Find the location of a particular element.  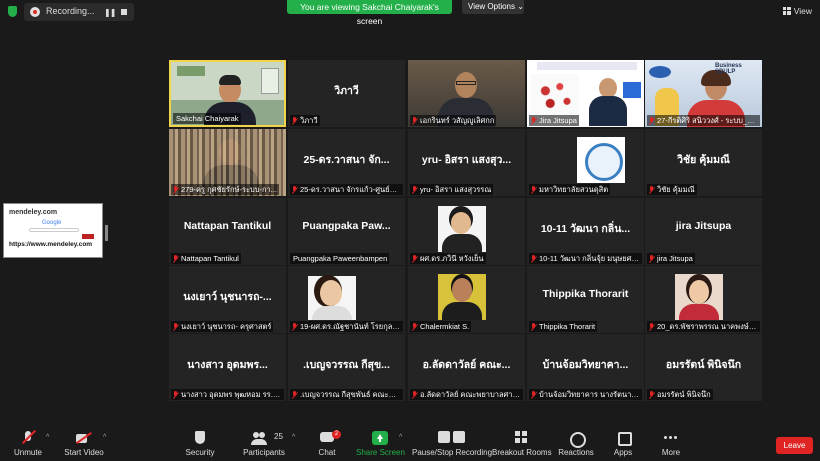

pause-stop-recording-label: Pause/Stop Recording is located at coordinates (452, 452).